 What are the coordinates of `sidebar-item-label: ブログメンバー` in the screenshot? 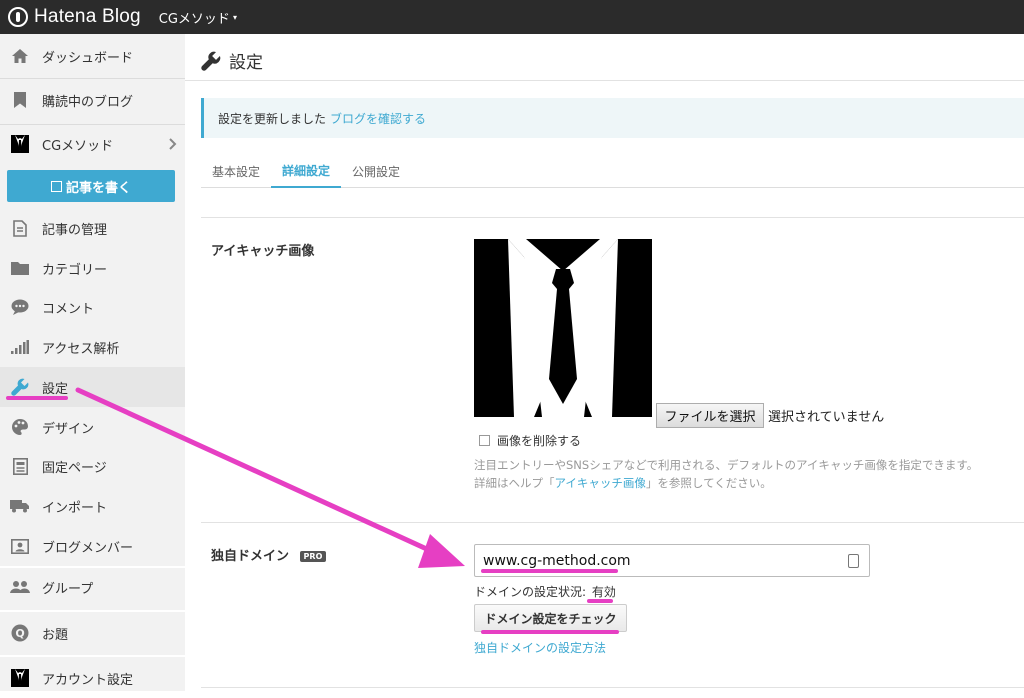 It's located at (88, 548).